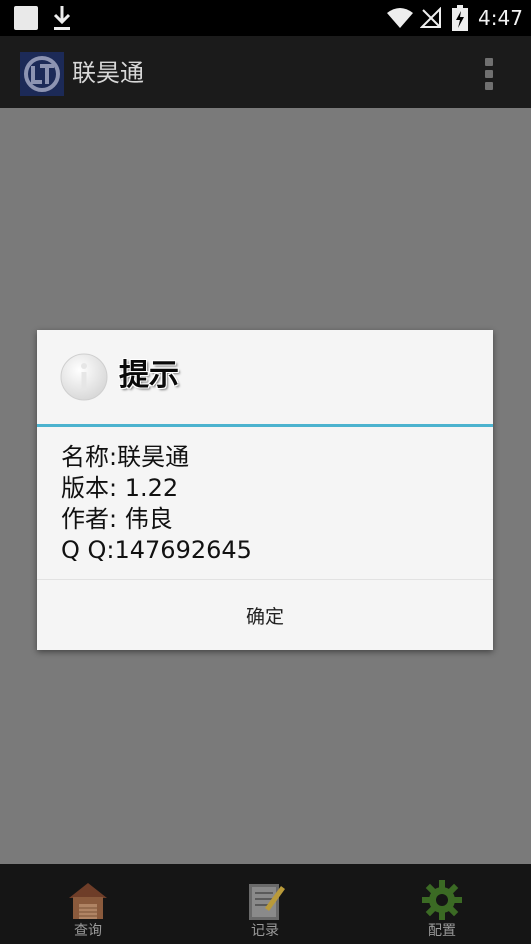 Image resolution: width=531 pixels, height=944 pixels. Describe the element at coordinates (442, 900) in the screenshot. I see `gear-icon` at that location.